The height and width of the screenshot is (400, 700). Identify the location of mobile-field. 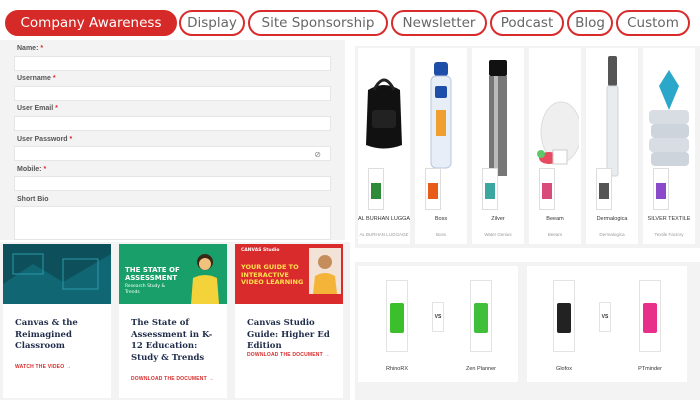
(172, 183).